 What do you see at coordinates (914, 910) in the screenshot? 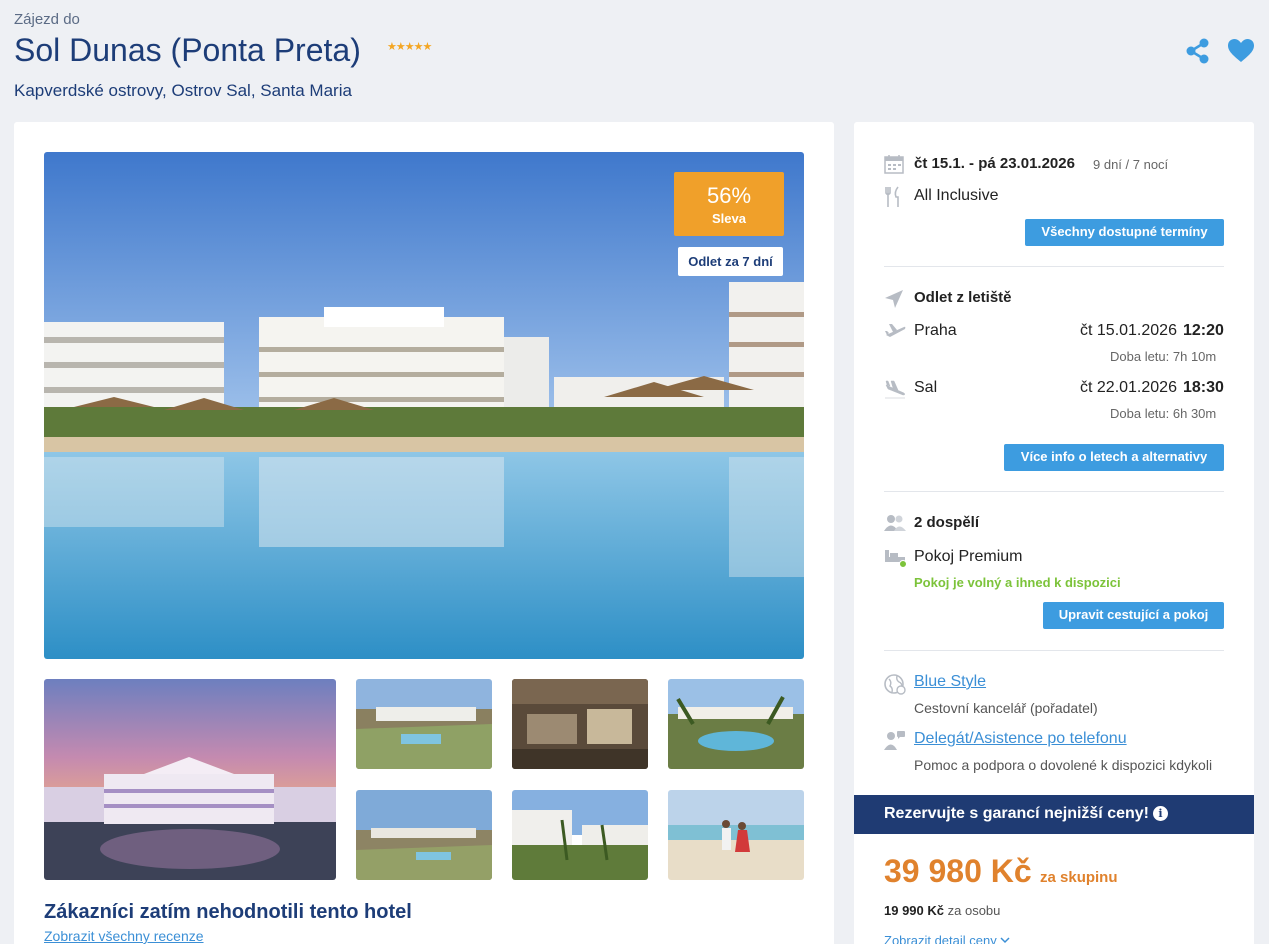
I see `per-person-price: 19 990 Kč` at bounding box center [914, 910].